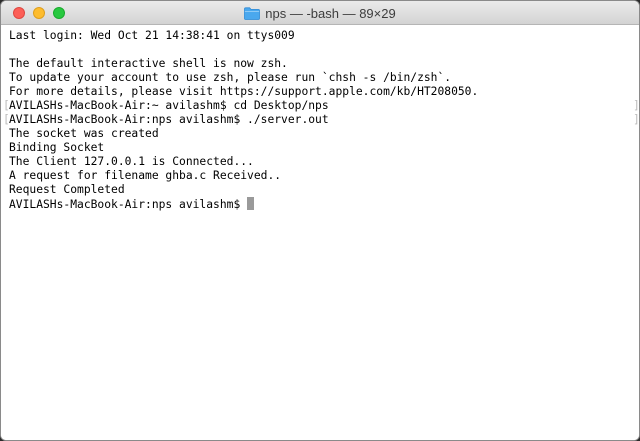 The height and width of the screenshot is (441, 640). Describe the element at coordinates (251, 203) in the screenshot. I see `text-cursor` at that location.